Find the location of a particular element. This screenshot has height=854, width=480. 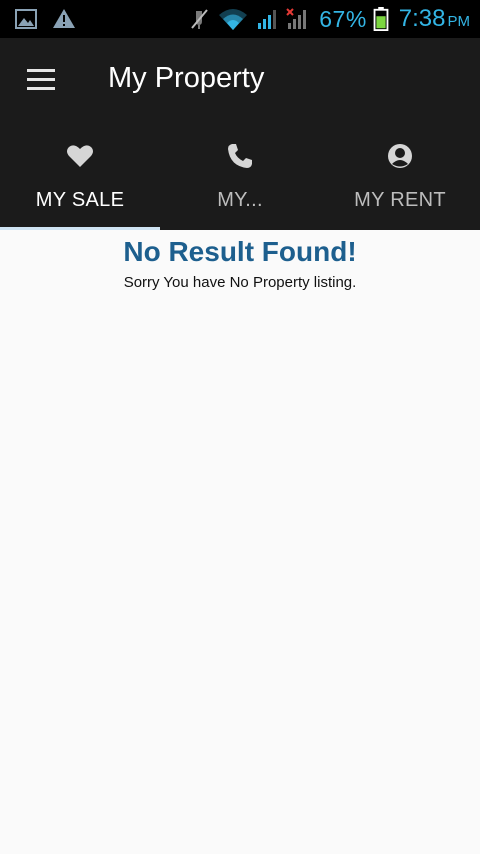

signal-icon is located at coordinates (267, 19).